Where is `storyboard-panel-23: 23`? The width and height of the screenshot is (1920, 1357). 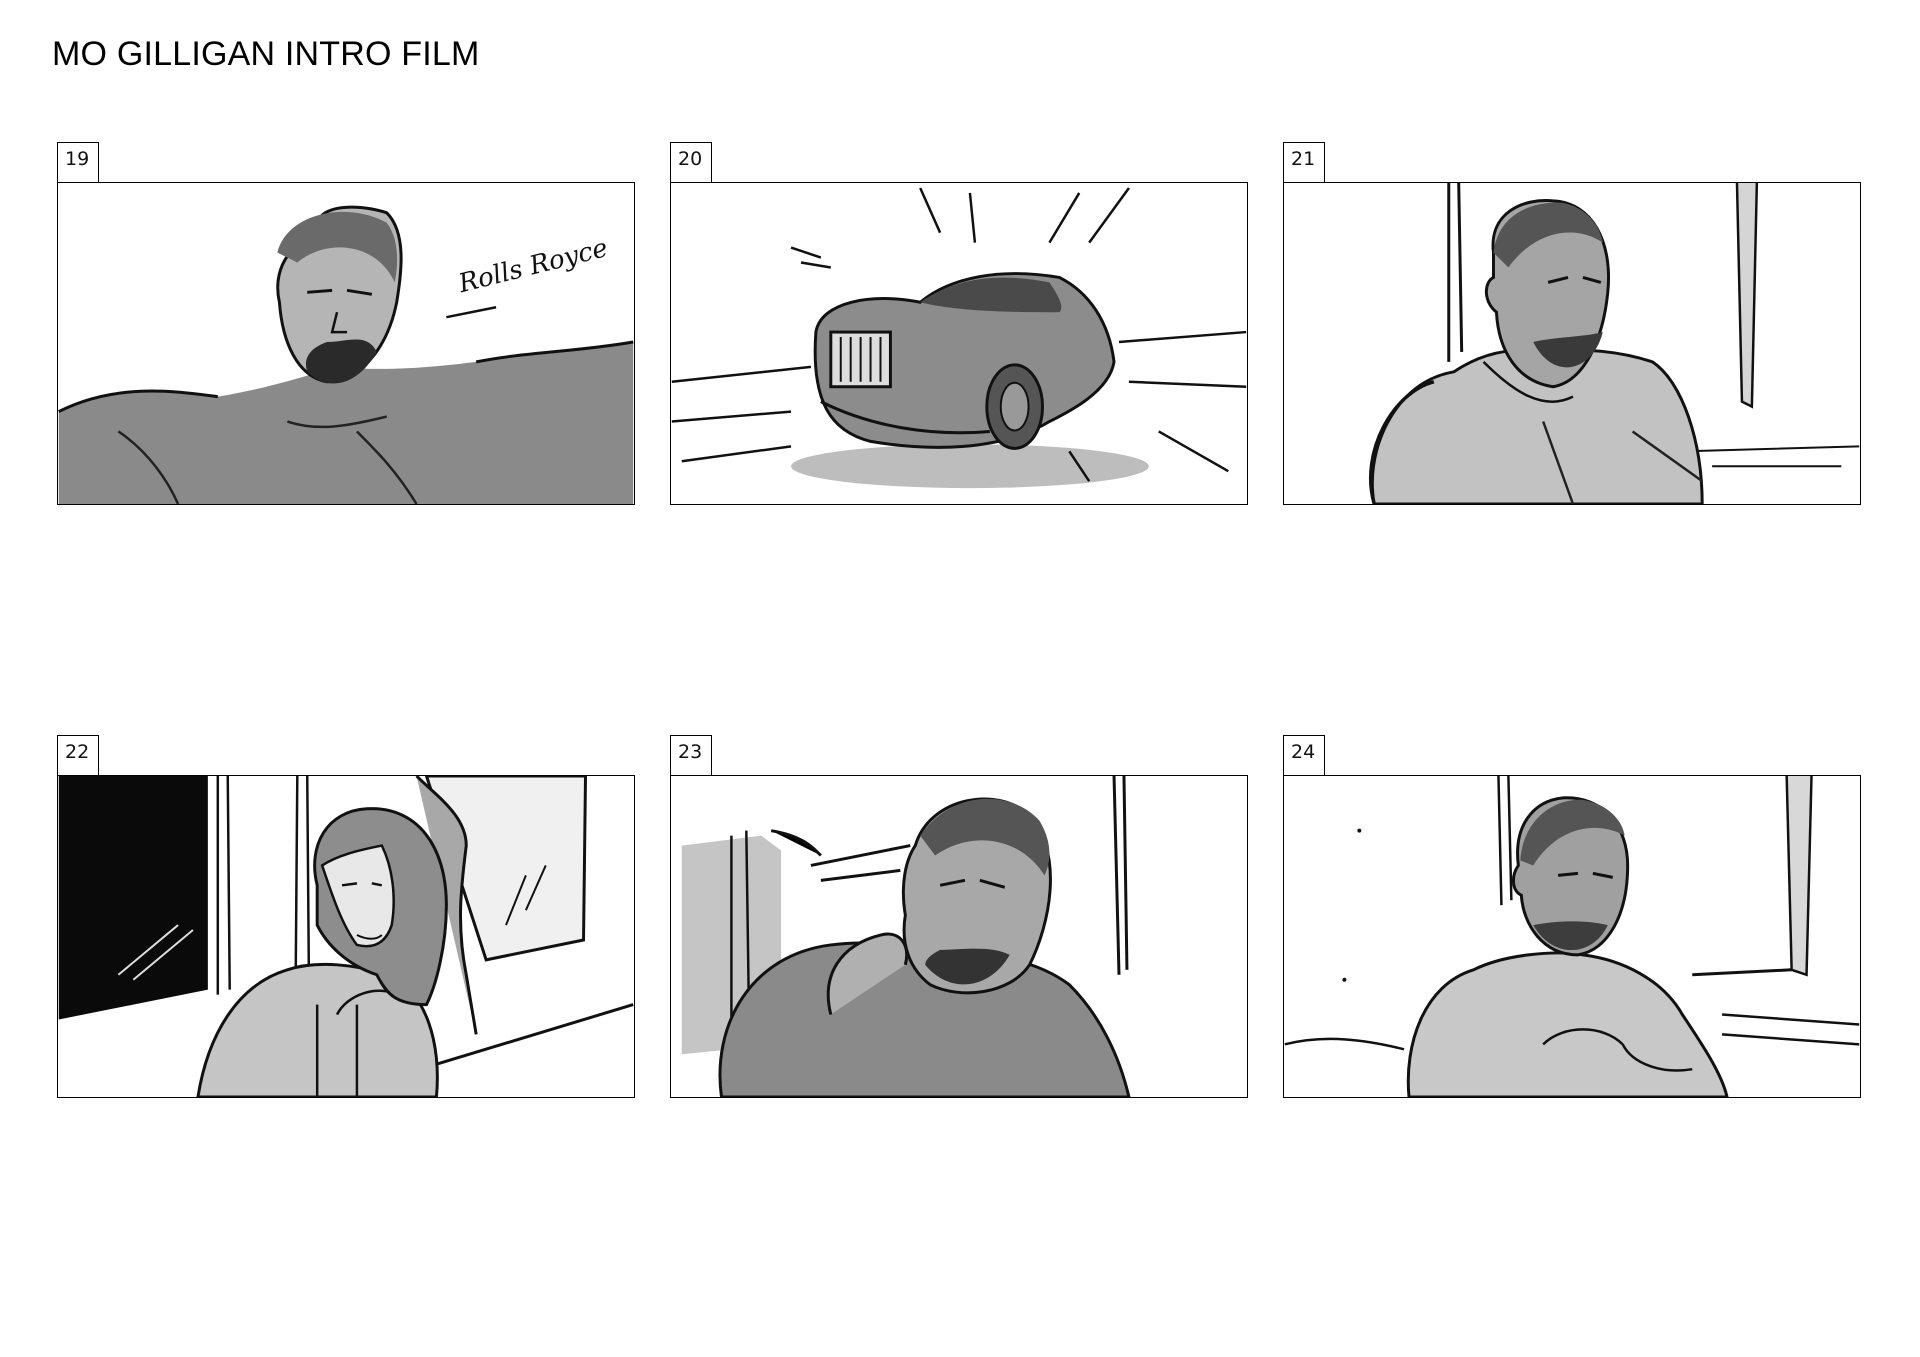
storyboard-panel-23: 23 is located at coordinates (959, 916).